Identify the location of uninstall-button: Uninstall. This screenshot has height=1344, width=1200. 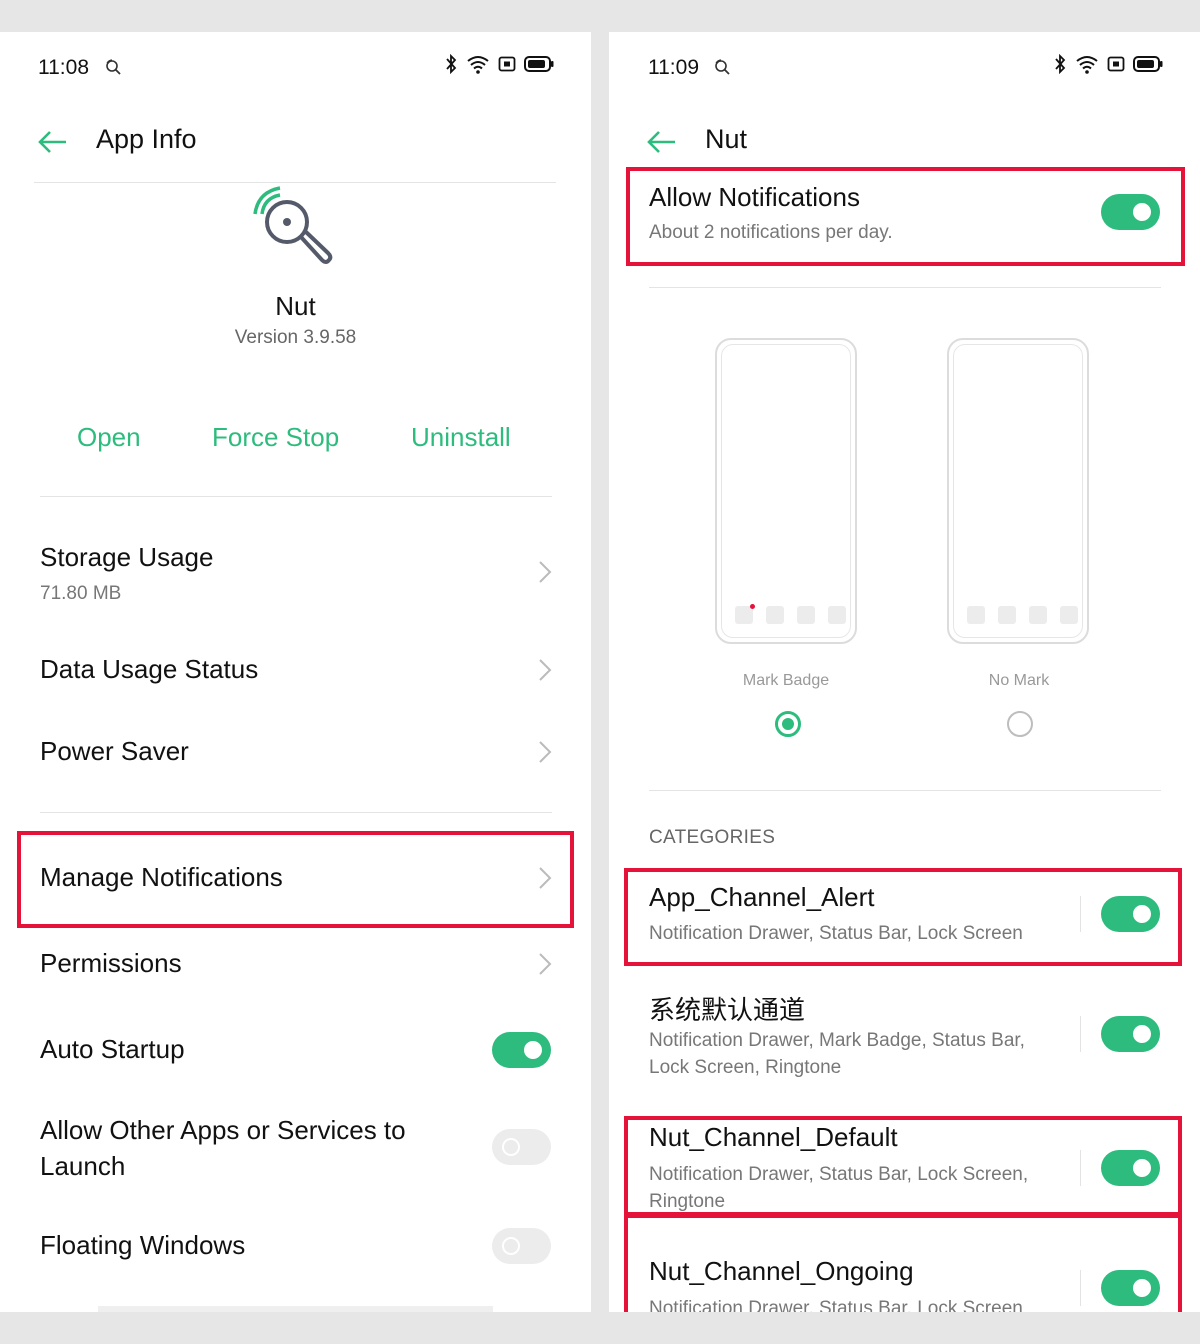
(461, 437).